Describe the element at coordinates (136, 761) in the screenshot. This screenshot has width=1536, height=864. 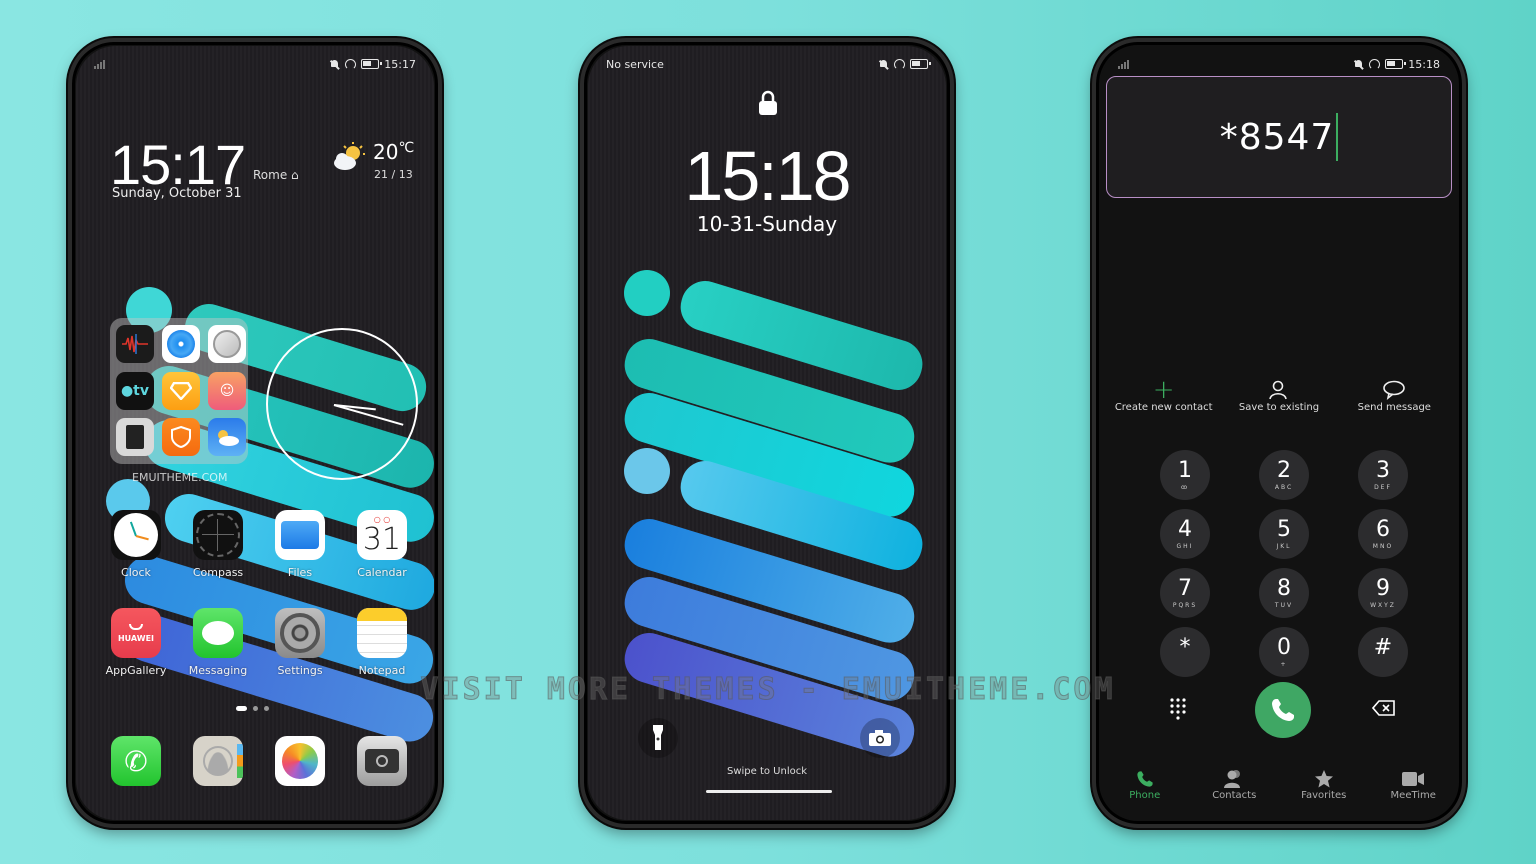
I see `dock-phone: ✆` at that location.